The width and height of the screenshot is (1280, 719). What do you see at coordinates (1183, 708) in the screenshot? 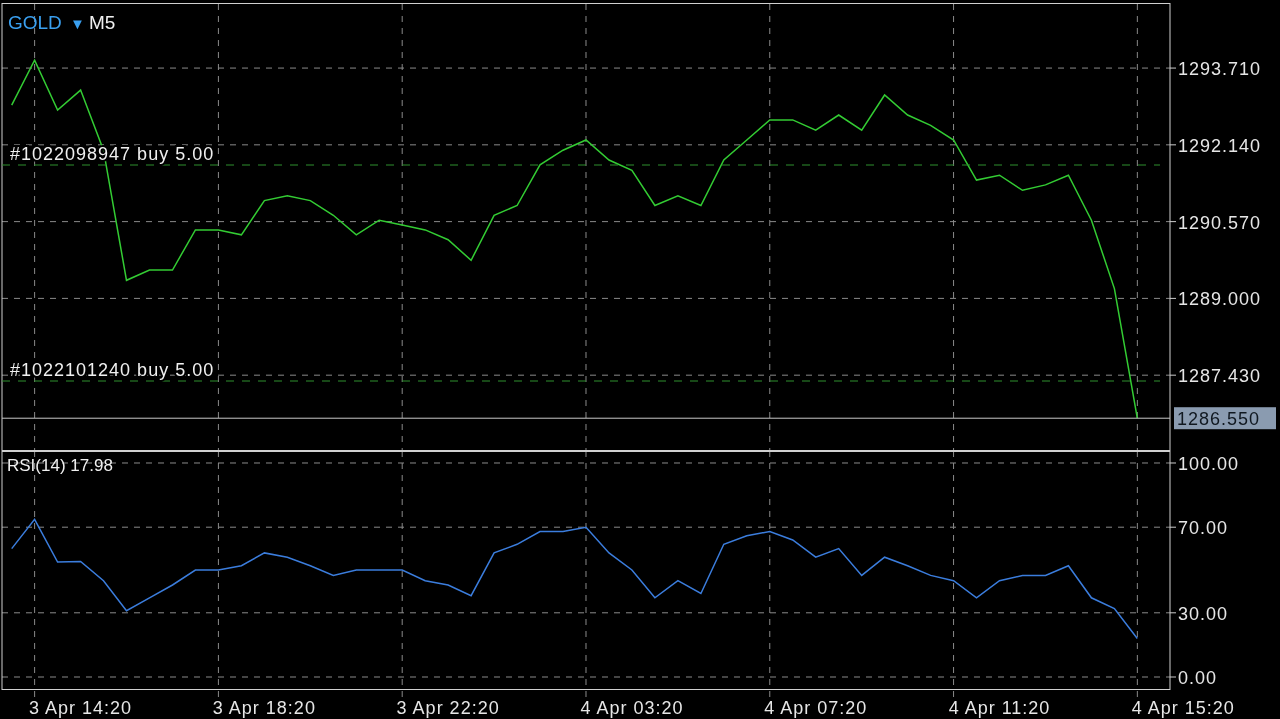
I see `time-axis-label: 4 Apr 15:20` at bounding box center [1183, 708].